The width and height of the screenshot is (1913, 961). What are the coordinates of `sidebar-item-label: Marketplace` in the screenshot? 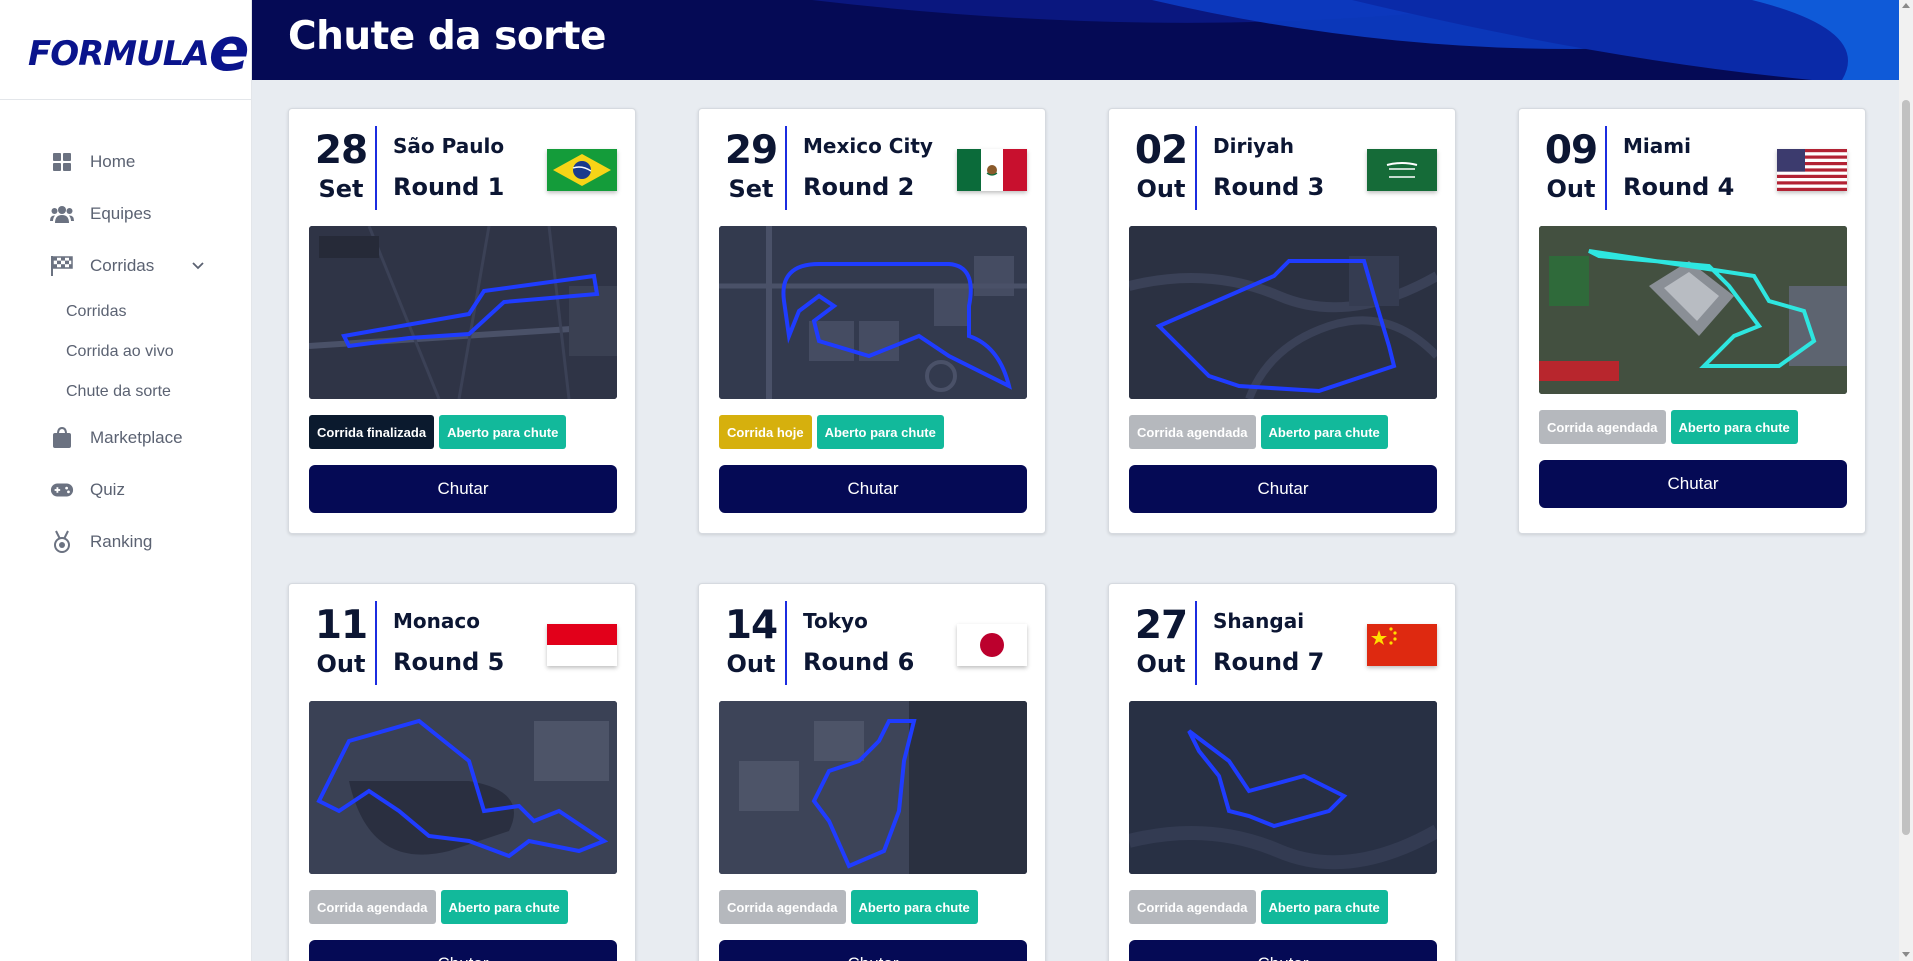 It's located at (136, 437).